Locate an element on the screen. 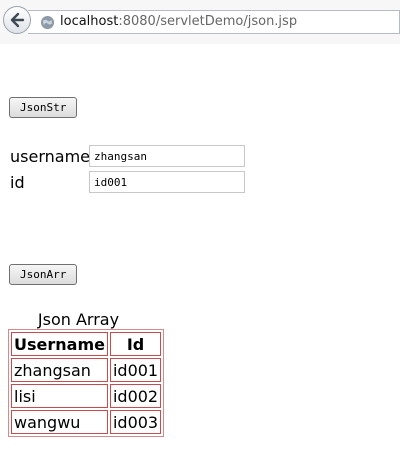 Image resolution: width=400 pixels, height=460 pixels. address-bar: localhost:8080/servletDemo/json.jsp is located at coordinates (214, 22).